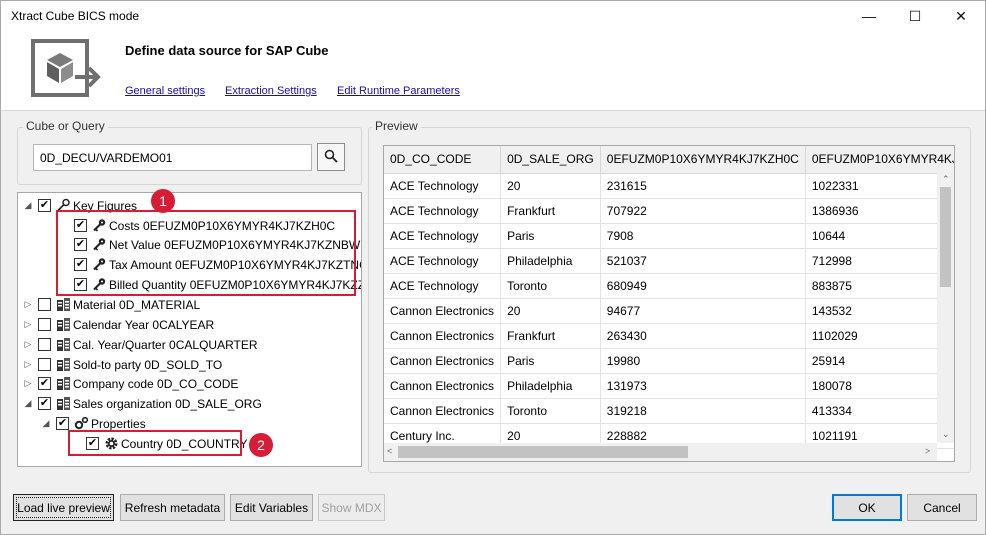 Image resolution: width=986 pixels, height=535 pixels. What do you see at coordinates (389, 451) in the screenshot?
I see `scroll-left-icon: <` at bounding box center [389, 451].